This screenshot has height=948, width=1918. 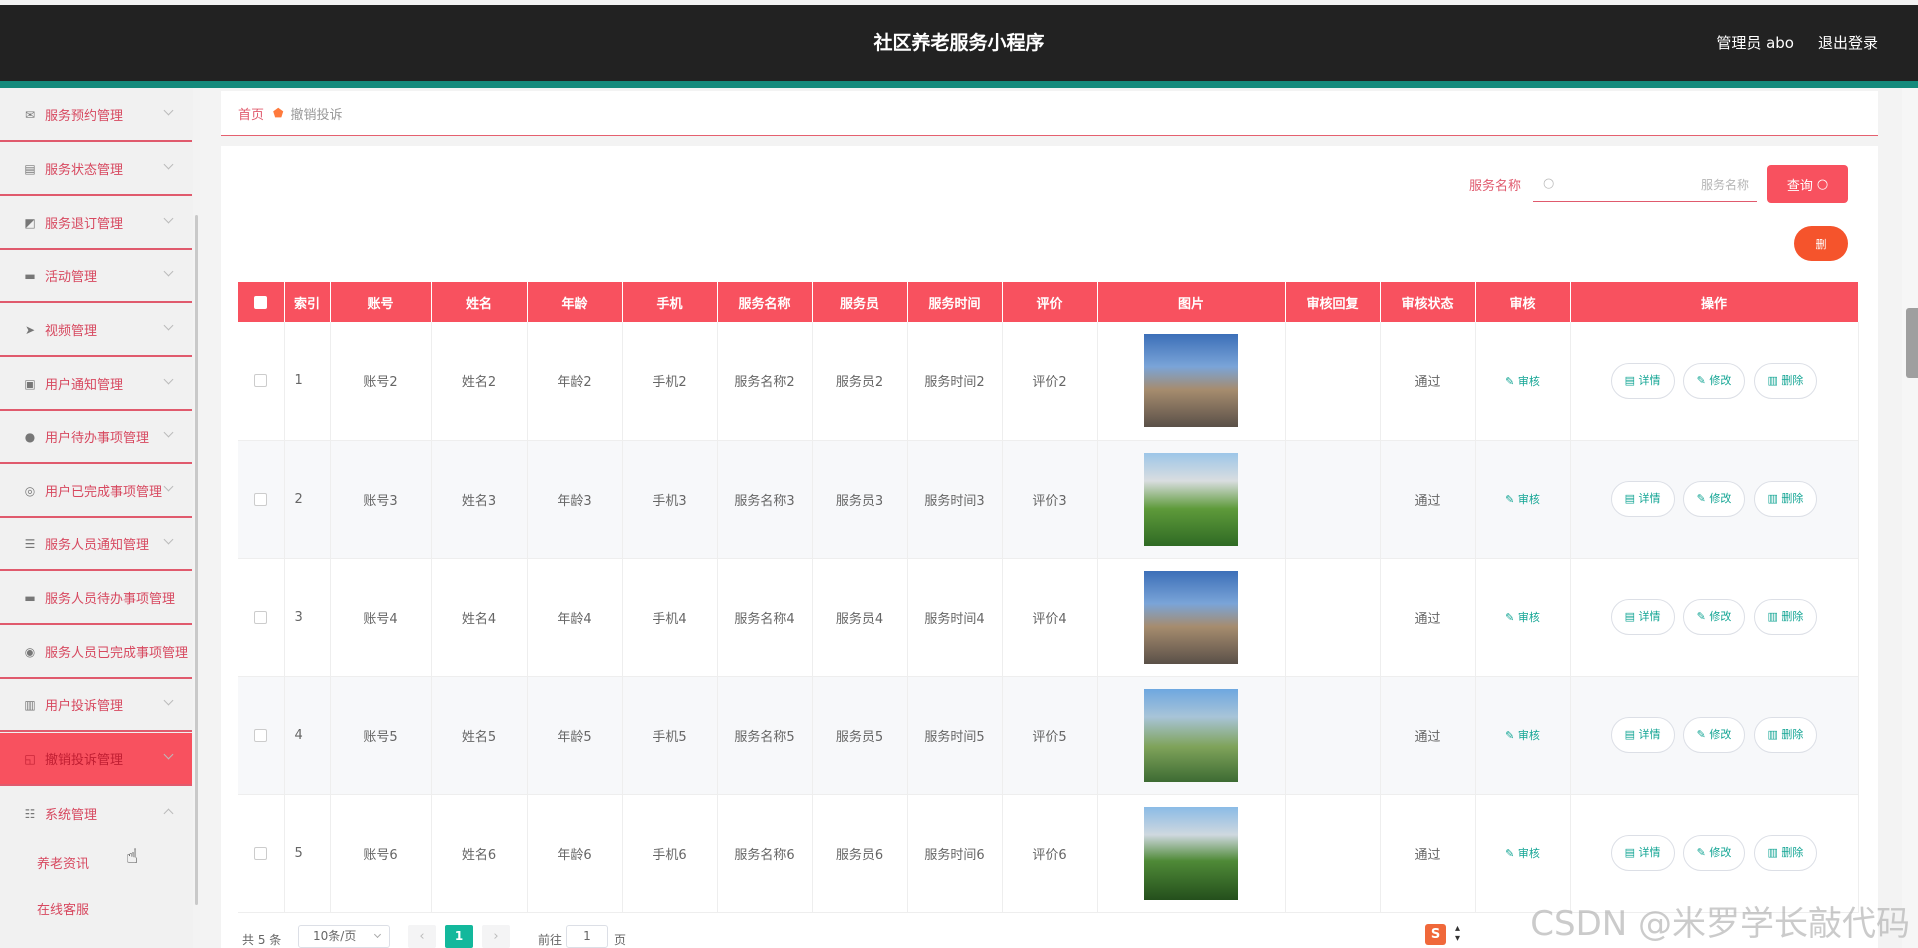 What do you see at coordinates (196, 560) in the screenshot?
I see `sidebar-scrollbar-thumb` at bounding box center [196, 560].